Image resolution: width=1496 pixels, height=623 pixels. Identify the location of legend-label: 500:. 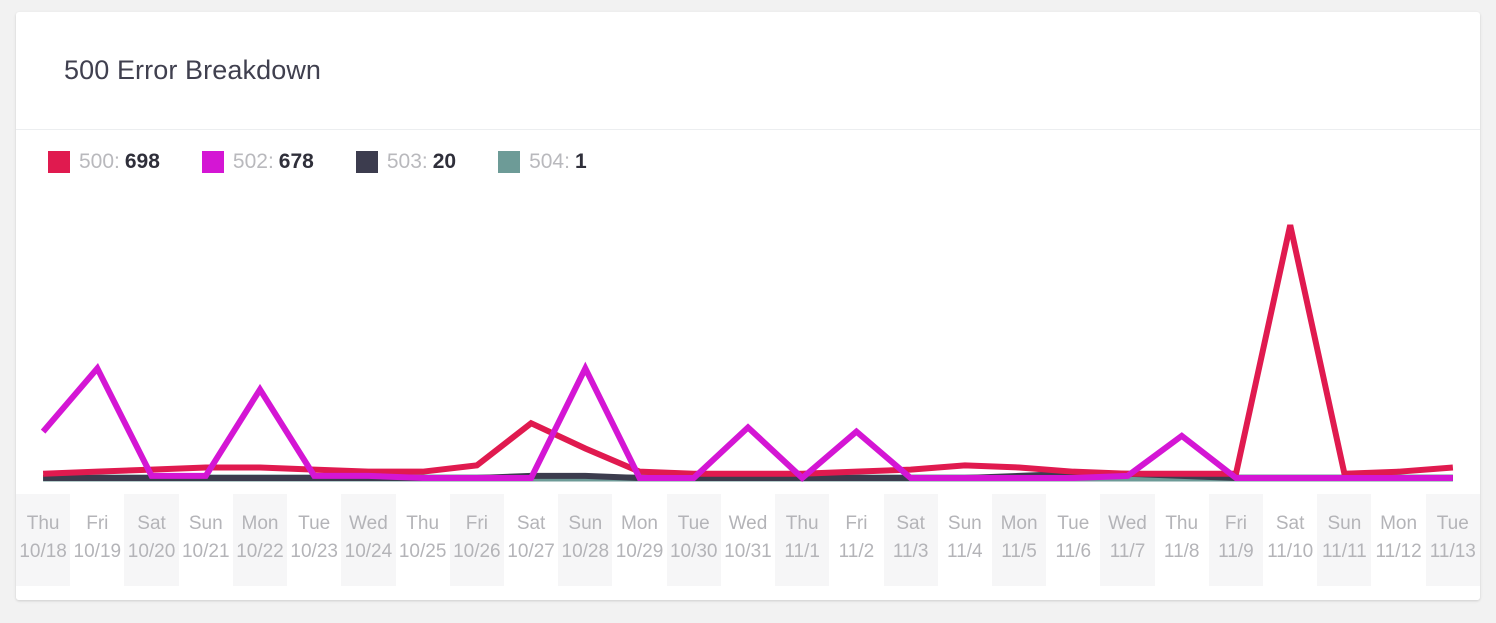
(99, 161).